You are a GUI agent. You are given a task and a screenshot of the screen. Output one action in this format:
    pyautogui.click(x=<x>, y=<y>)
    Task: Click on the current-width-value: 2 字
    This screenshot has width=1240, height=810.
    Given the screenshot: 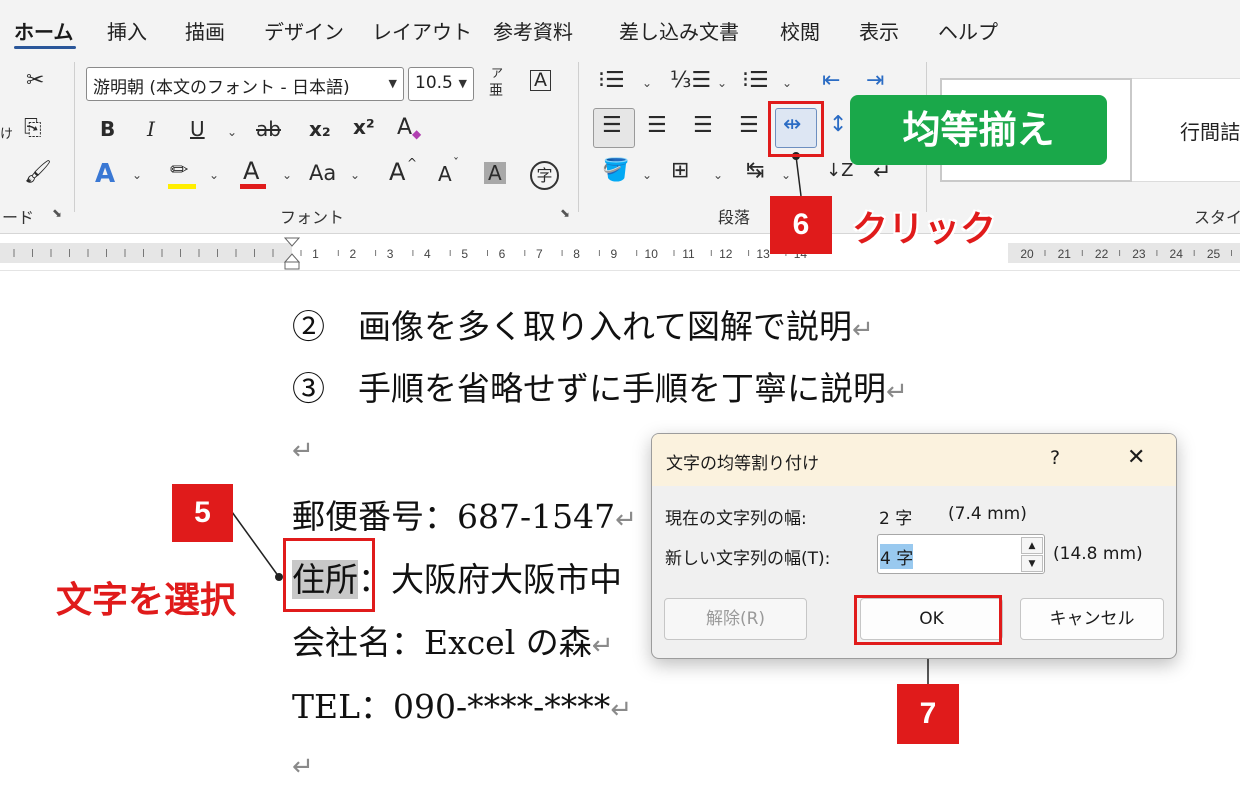 What is the action you would take?
    pyautogui.click(x=896, y=519)
    